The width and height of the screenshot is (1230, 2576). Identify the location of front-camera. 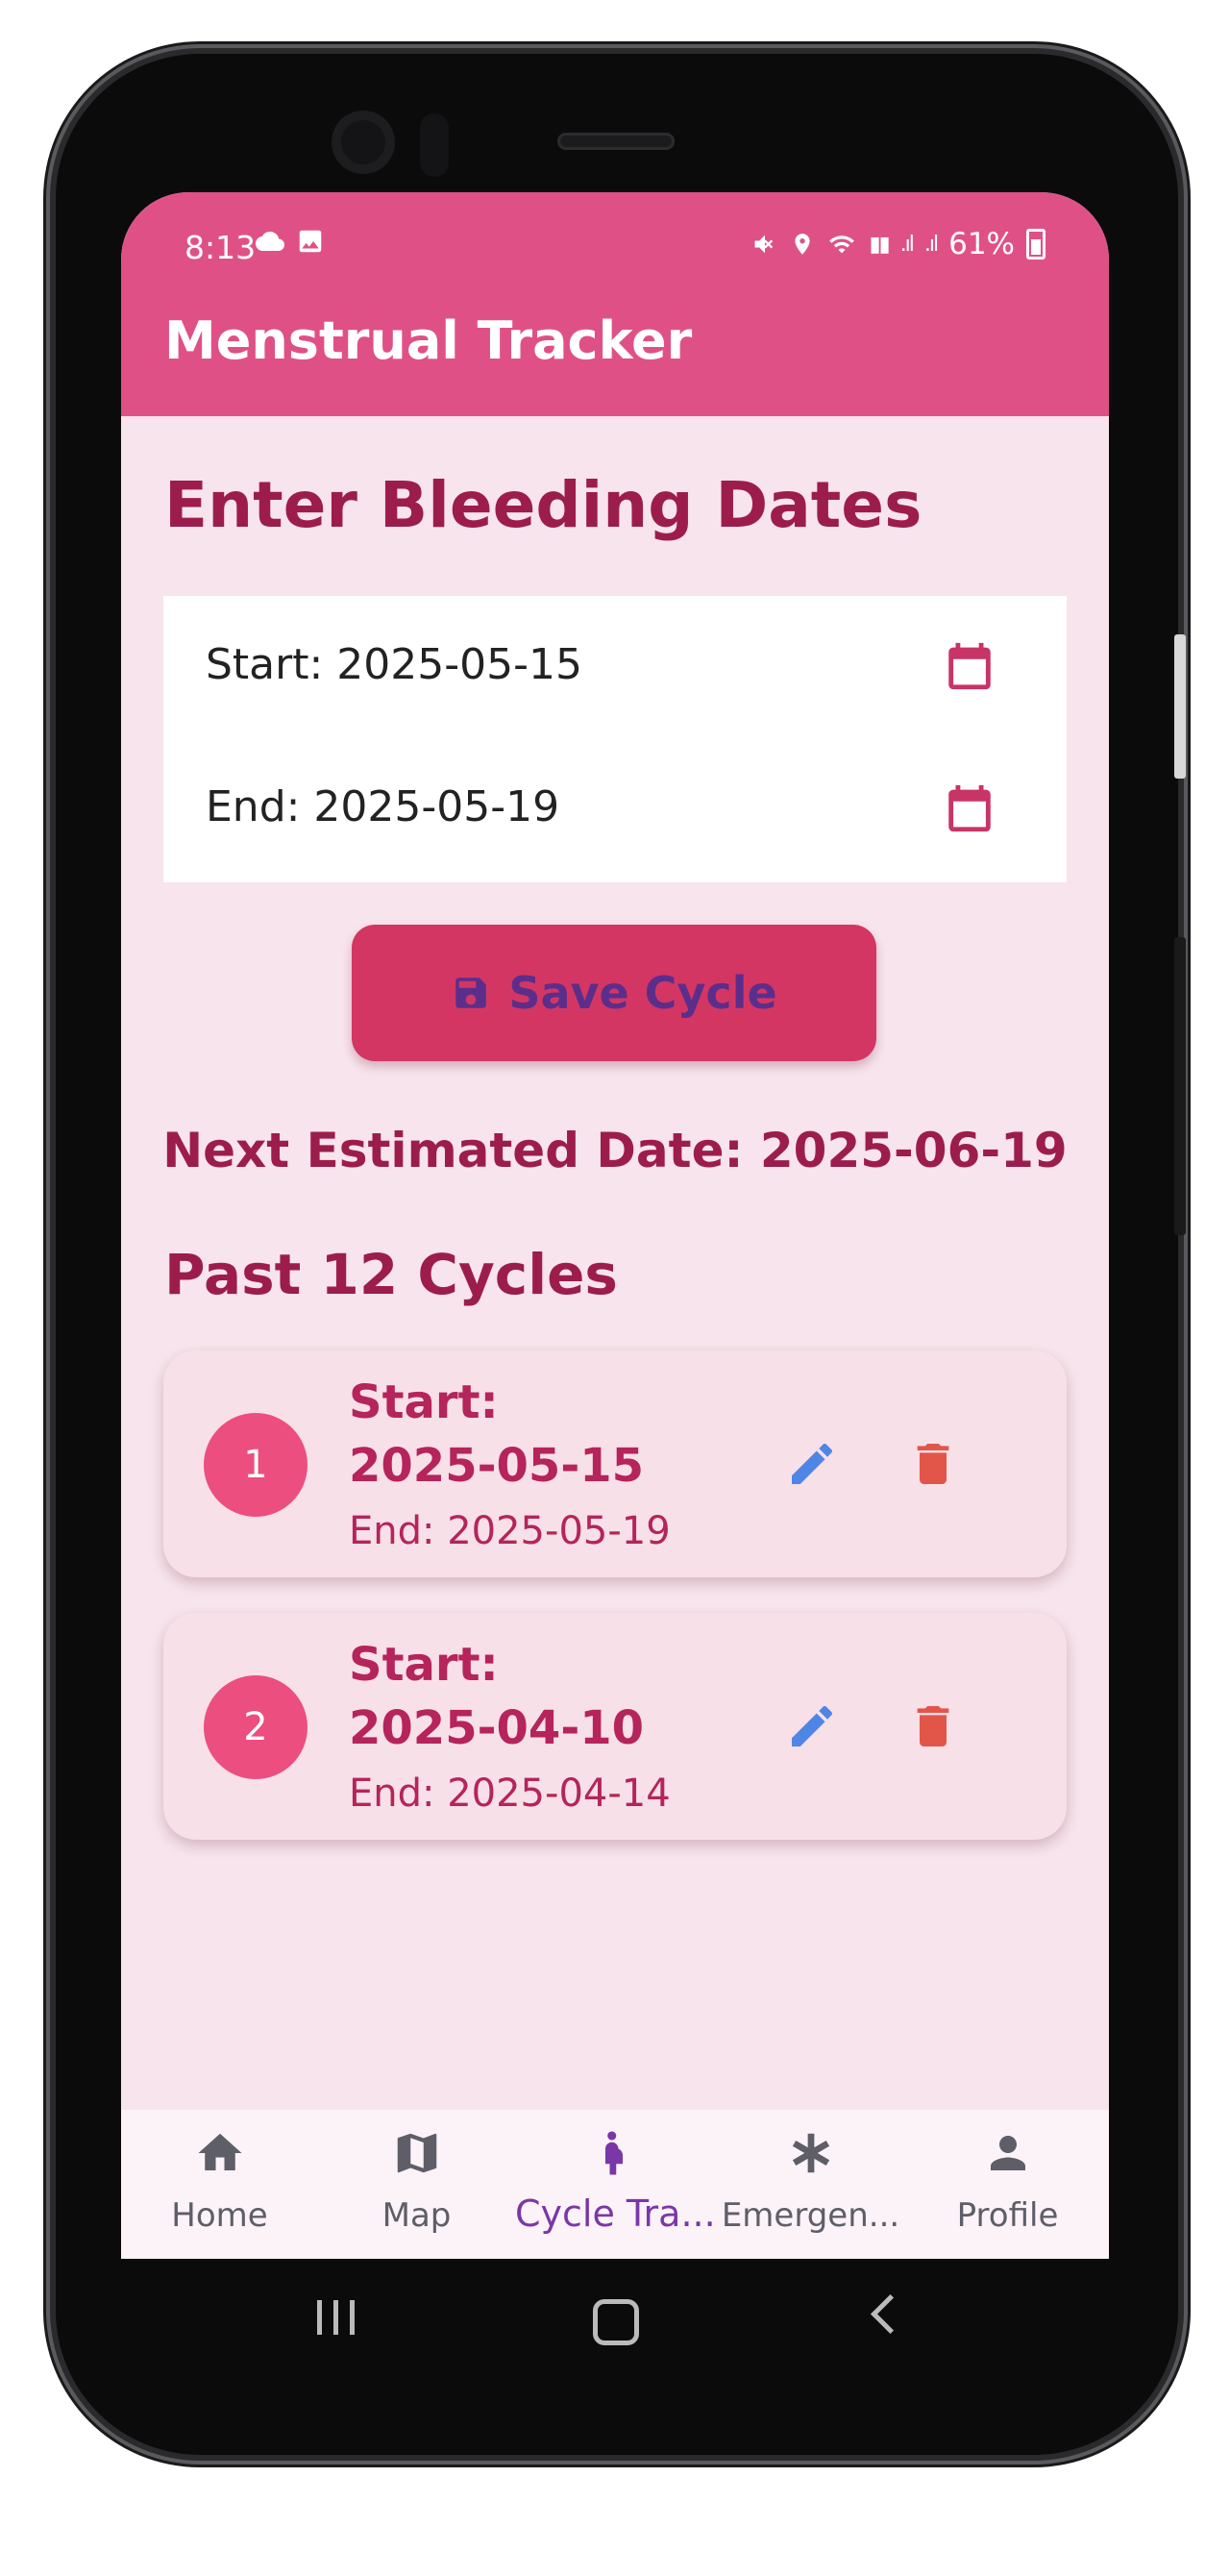
(364, 142).